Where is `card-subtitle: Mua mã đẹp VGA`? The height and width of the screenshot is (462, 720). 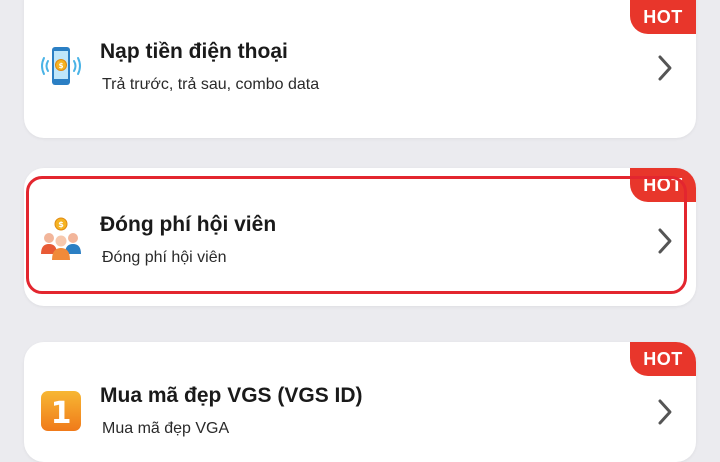
card-subtitle: Mua mã đẹp VGA is located at coordinates (166, 428).